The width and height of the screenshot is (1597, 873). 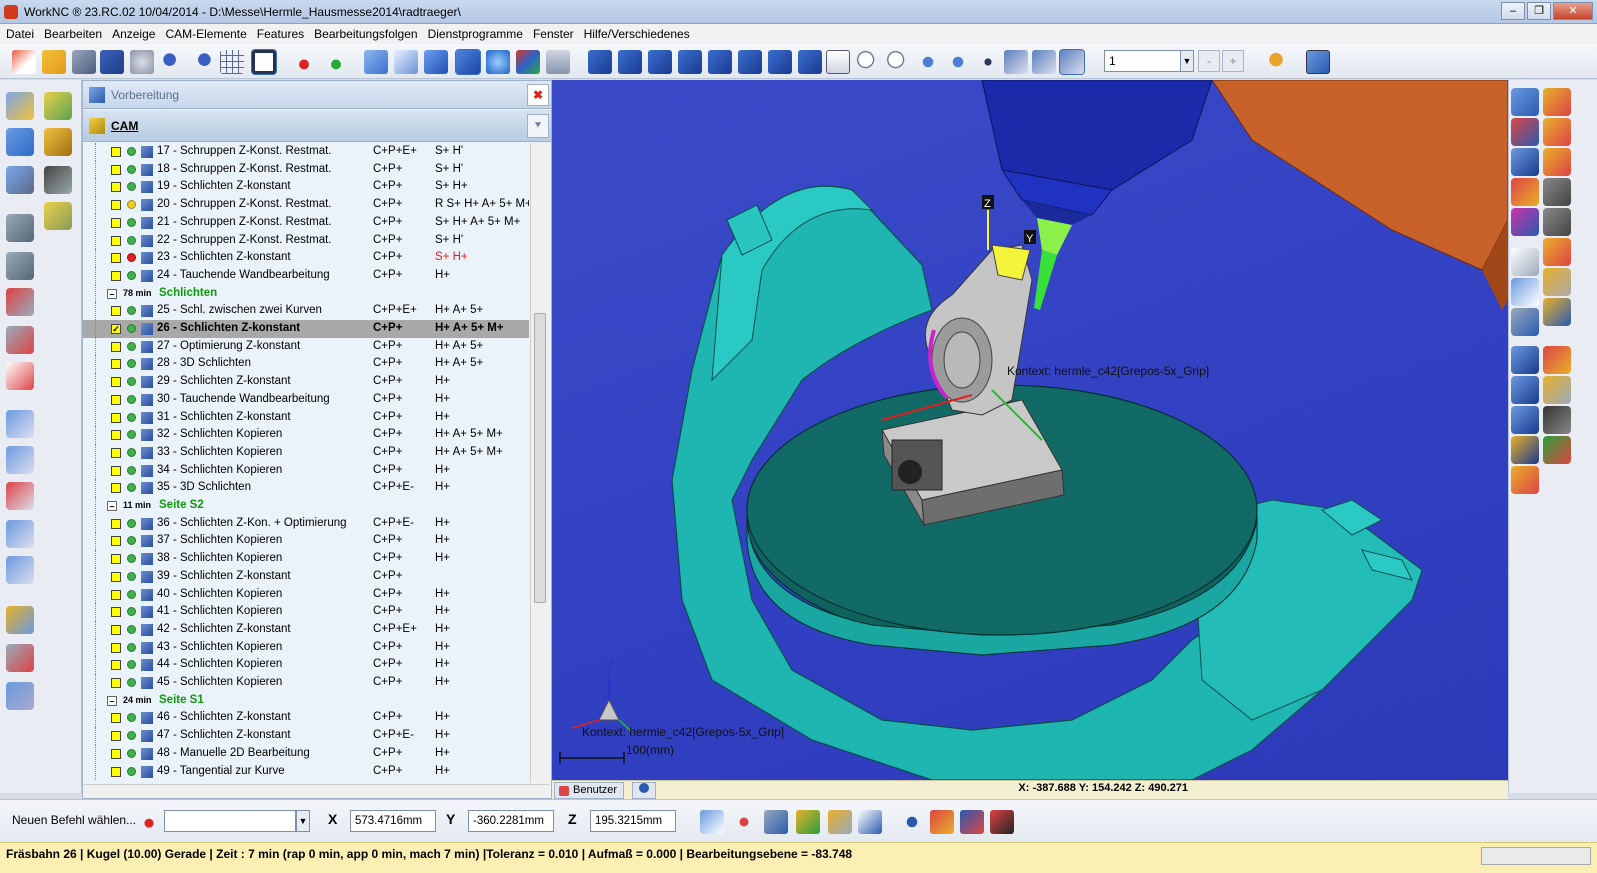 I want to click on tree-row: 27 - Optimierung Z-konstant C+P+ H+ A+ 5+, so click(x=306, y=346).